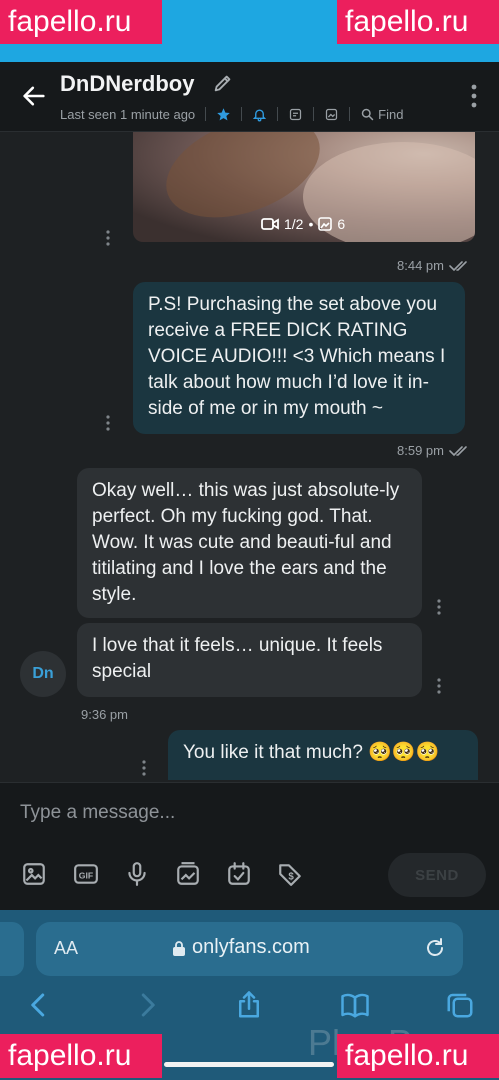  I want to click on message-time: 8:44 pm, so click(434, 265).